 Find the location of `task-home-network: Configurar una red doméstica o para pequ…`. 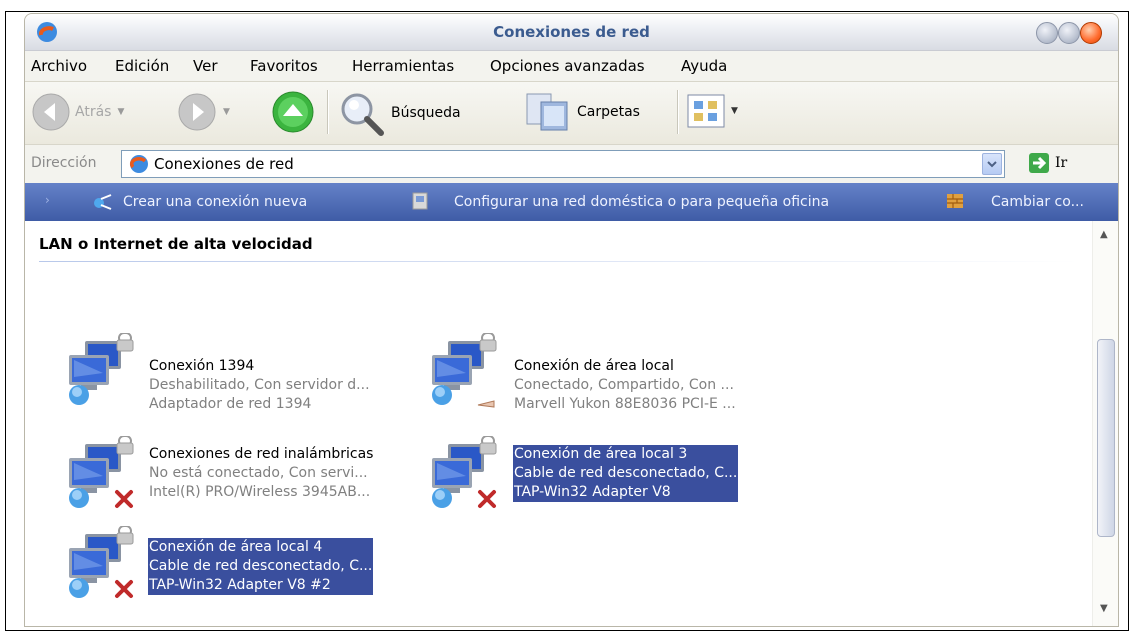

task-home-network: Configurar una red doméstica o para pequ… is located at coordinates (641, 202).